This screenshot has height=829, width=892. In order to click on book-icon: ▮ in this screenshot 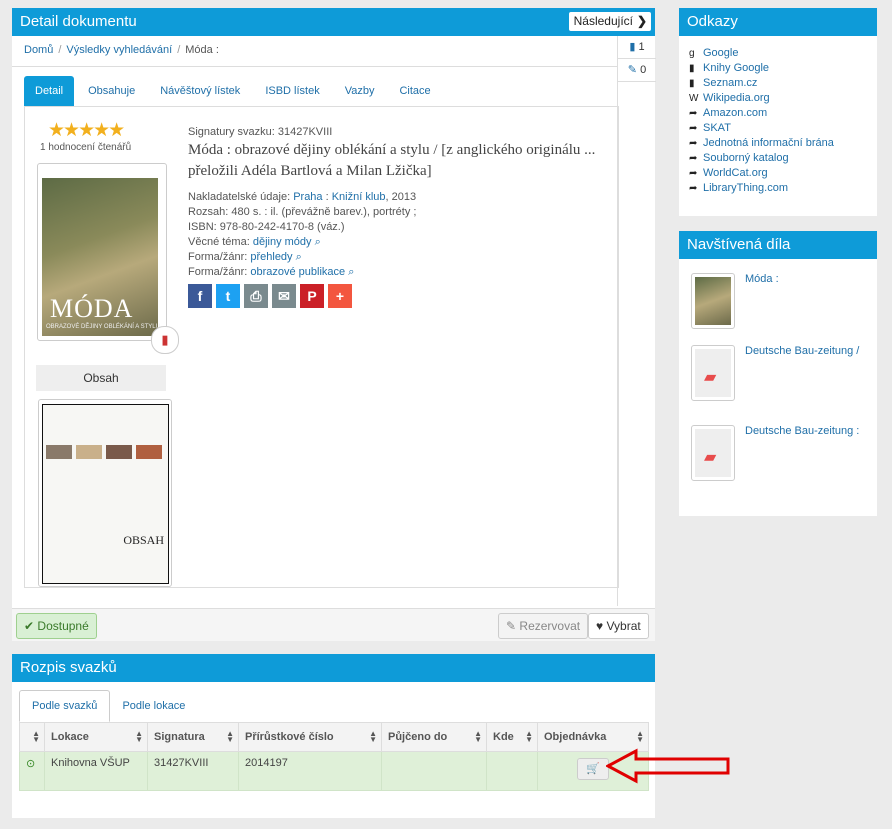, I will do `click(632, 47)`.